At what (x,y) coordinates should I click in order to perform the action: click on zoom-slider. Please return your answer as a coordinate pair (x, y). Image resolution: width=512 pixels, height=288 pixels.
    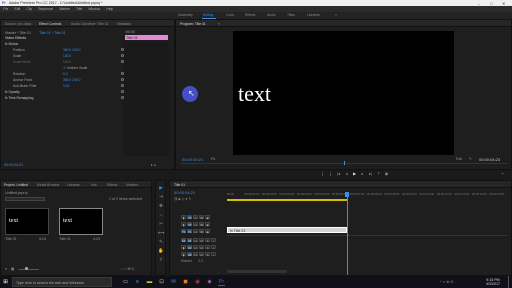
    Looking at the image, I should click on (29, 269).